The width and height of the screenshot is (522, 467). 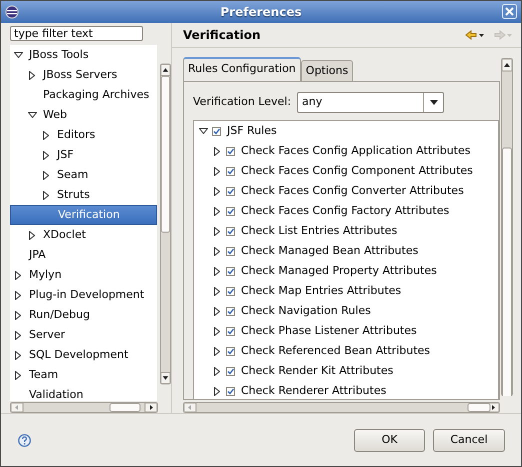 What do you see at coordinates (83, 175) in the screenshot?
I see `tree-item: Seam` at bounding box center [83, 175].